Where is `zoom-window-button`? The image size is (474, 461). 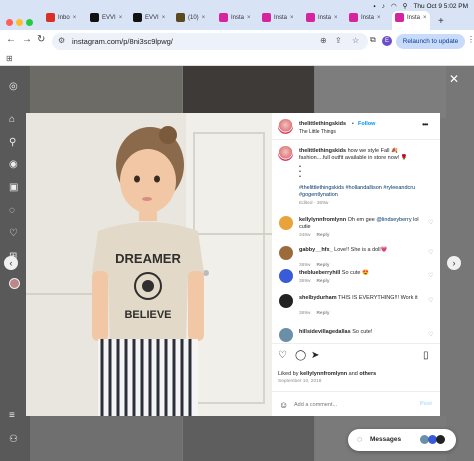
zoom-window-button is located at coordinates (29, 22).